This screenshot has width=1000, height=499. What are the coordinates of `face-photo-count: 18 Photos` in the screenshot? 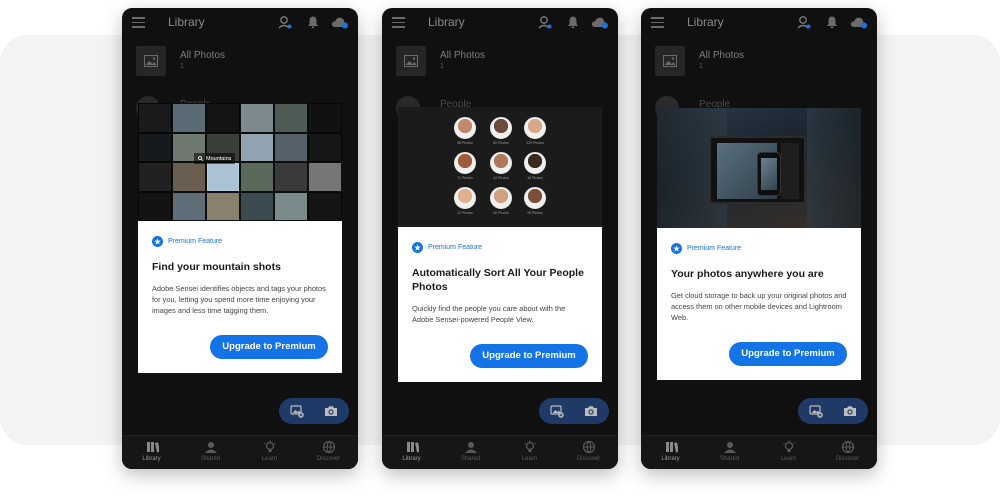 It's located at (535, 178).